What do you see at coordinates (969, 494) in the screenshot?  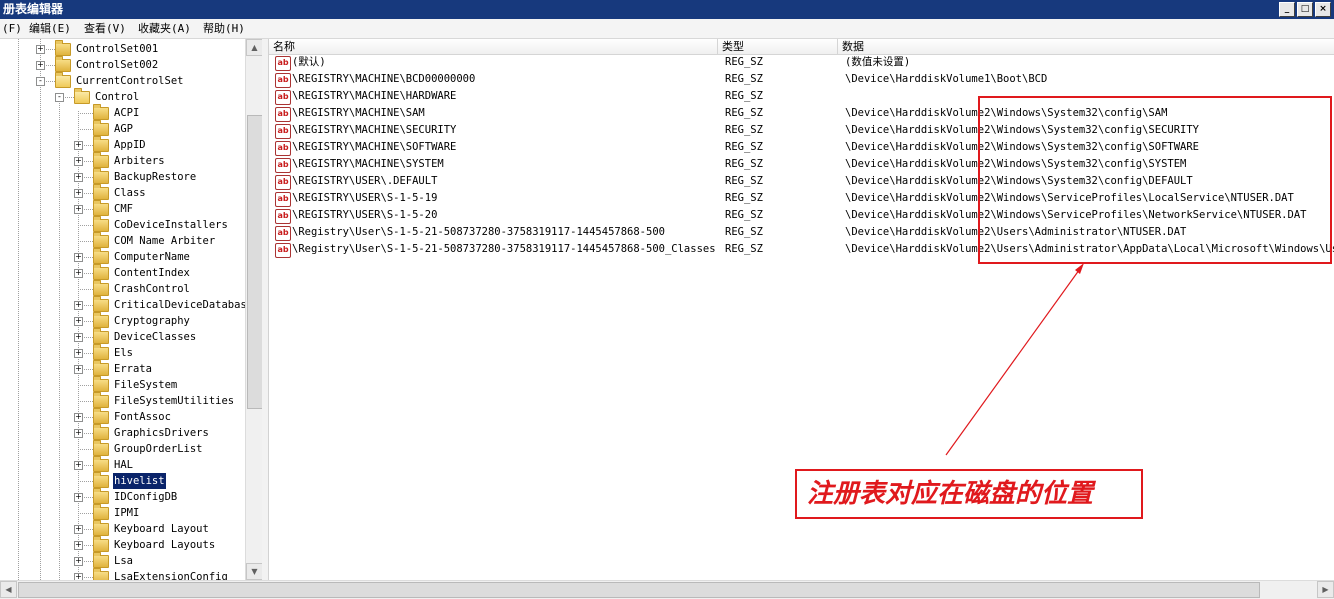 I see `annotation-callout: 注册表对应在磁盘的位置` at bounding box center [969, 494].